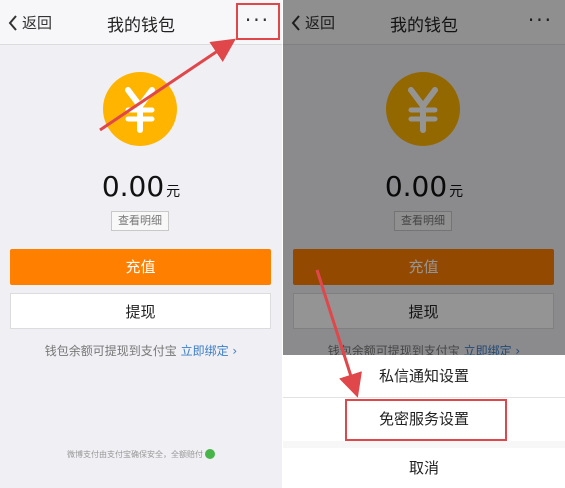 This screenshot has width=565, height=488. What do you see at coordinates (167, 85) in the screenshot?
I see `arrow-to-more` at bounding box center [167, 85].